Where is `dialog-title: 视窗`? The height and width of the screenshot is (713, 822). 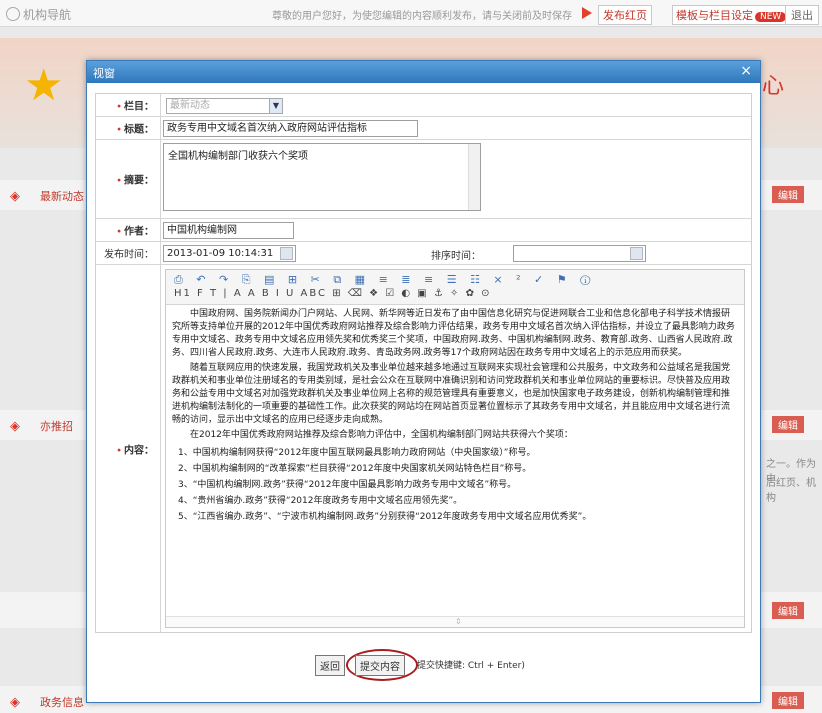
dialog-title: 视窗 is located at coordinates (104, 73).